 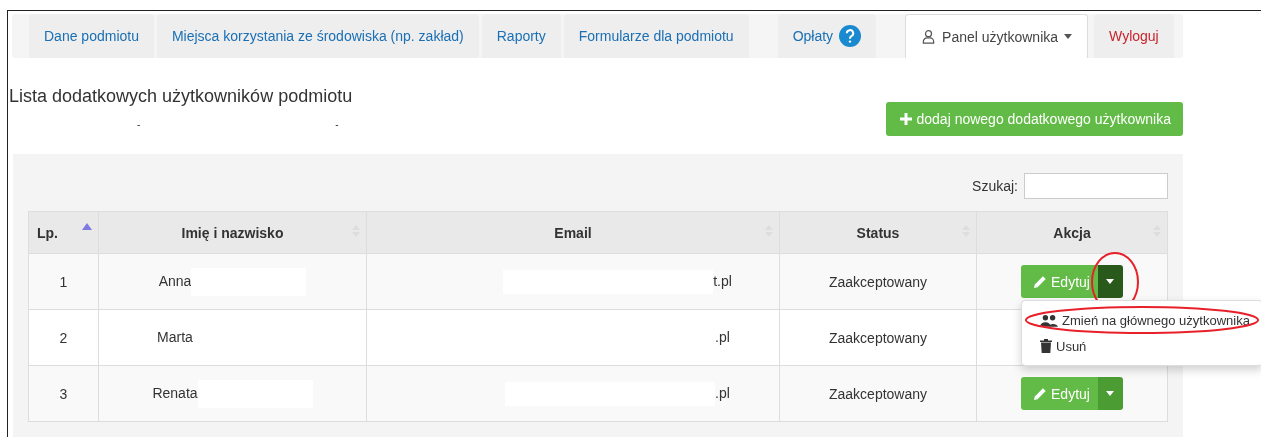 What do you see at coordinates (91, 36) in the screenshot?
I see `nav-tab: Dane podmiotu` at bounding box center [91, 36].